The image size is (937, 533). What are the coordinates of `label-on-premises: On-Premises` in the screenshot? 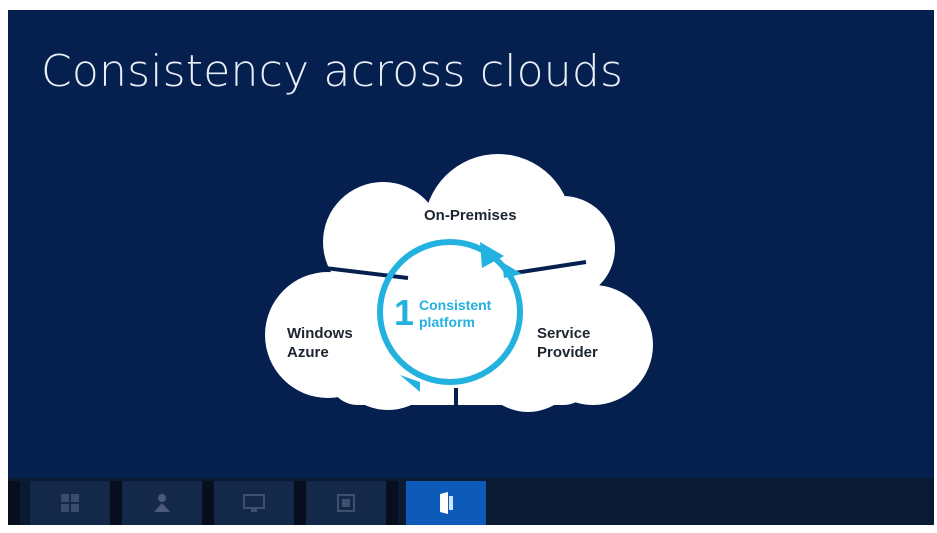 It's located at (470, 215).